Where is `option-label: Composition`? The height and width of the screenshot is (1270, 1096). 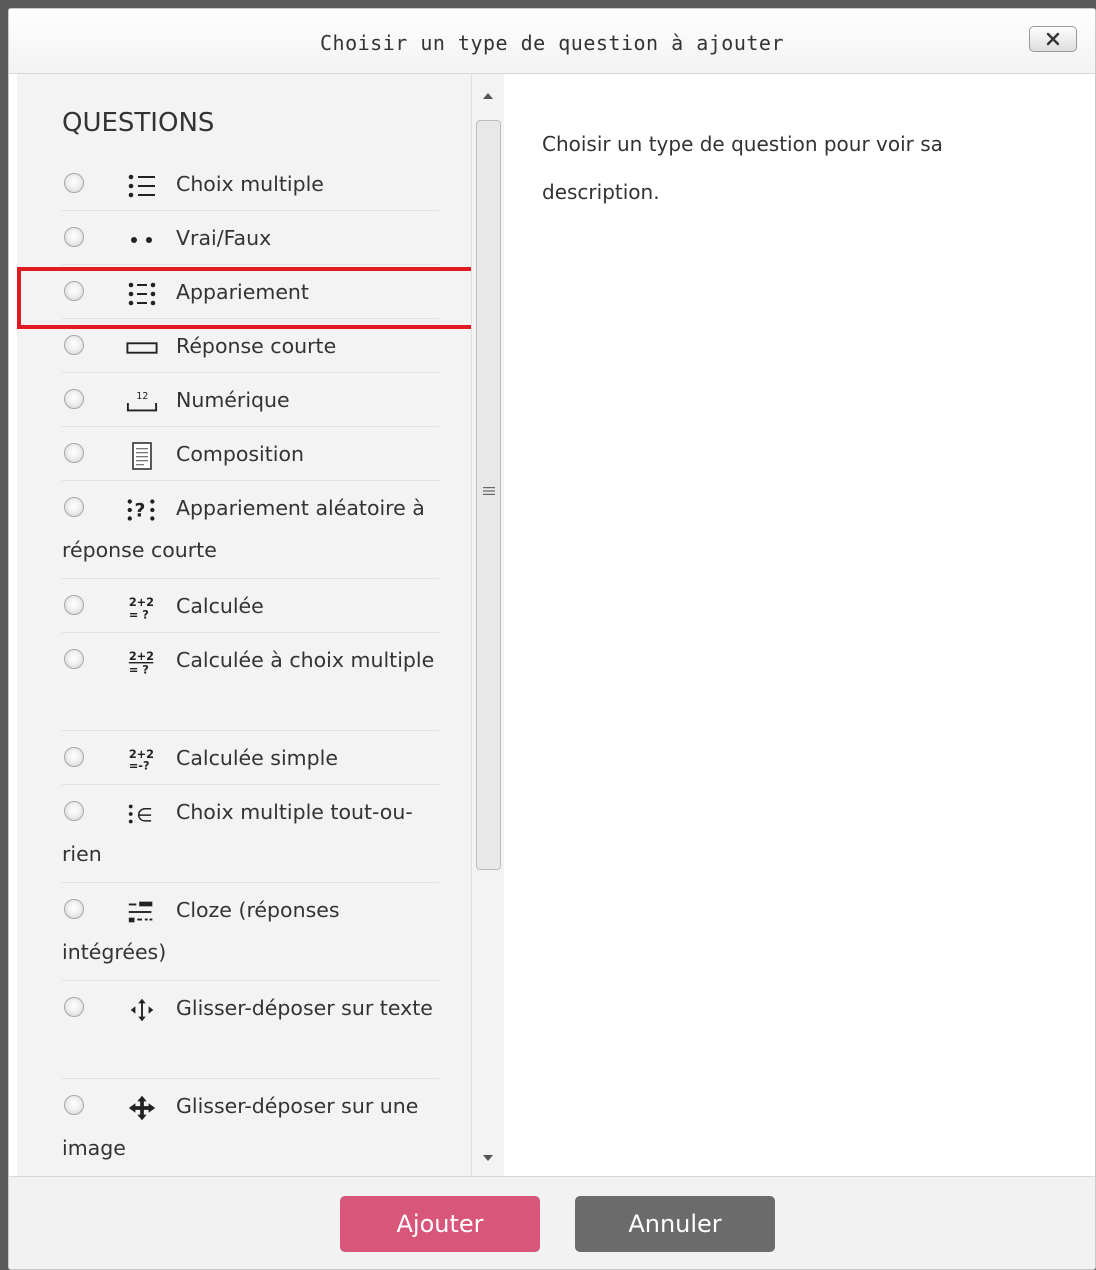
option-label: Composition is located at coordinates (240, 454).